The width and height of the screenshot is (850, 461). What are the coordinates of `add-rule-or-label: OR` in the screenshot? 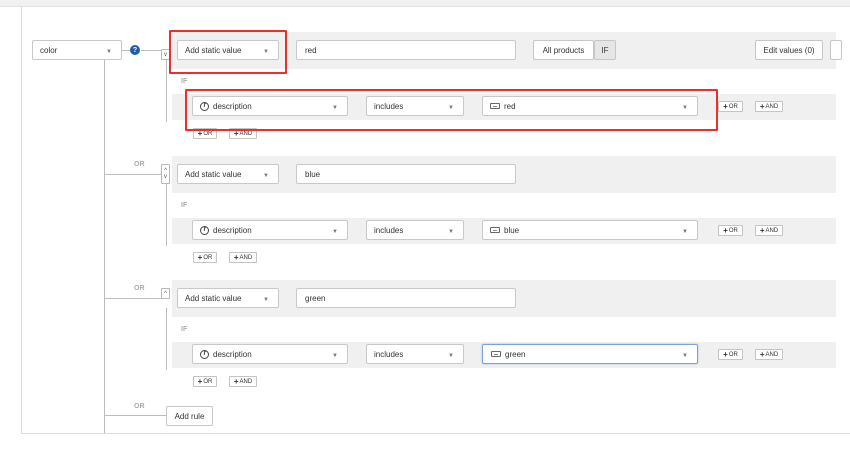 It's located at (139, 406).